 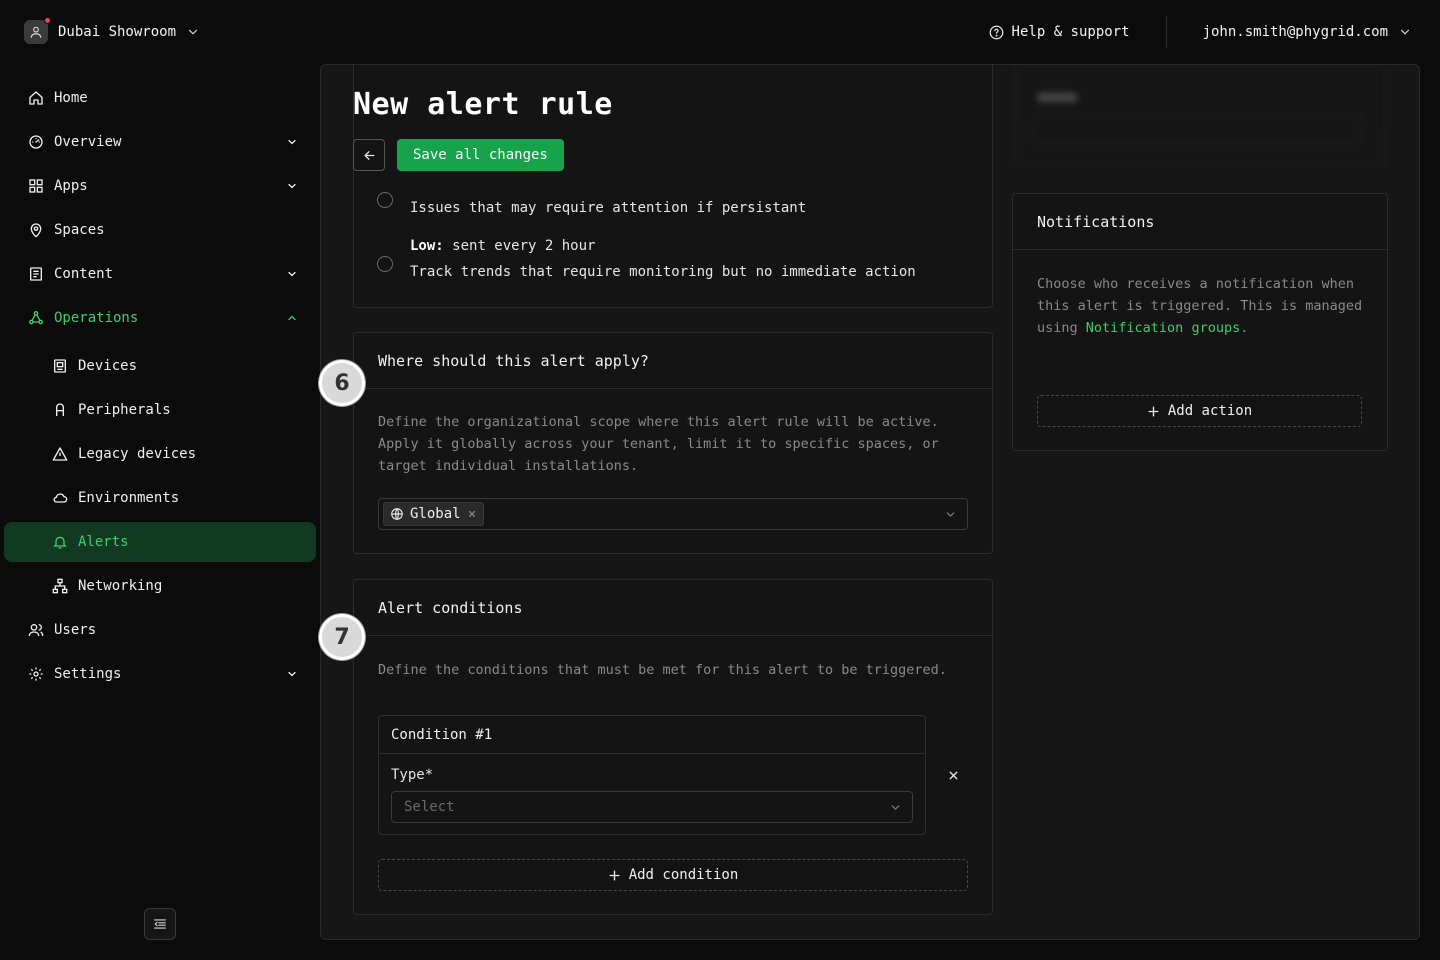 What do you see at coordinates (47, 20) in the screenshot?
I see `notification-dot` at bounding box center [47, 20].